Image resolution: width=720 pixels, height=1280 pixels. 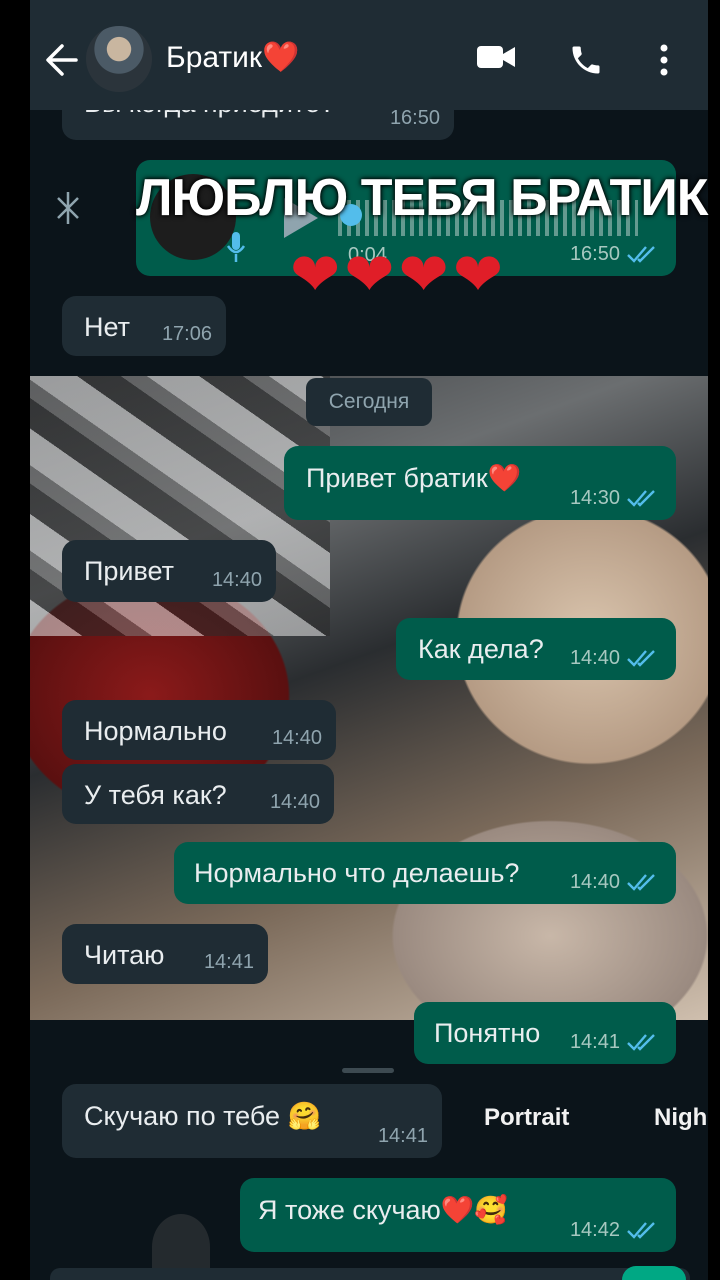 I want to click on message-outgoing: Понятно 14:41, so click(x=545, y=1033).